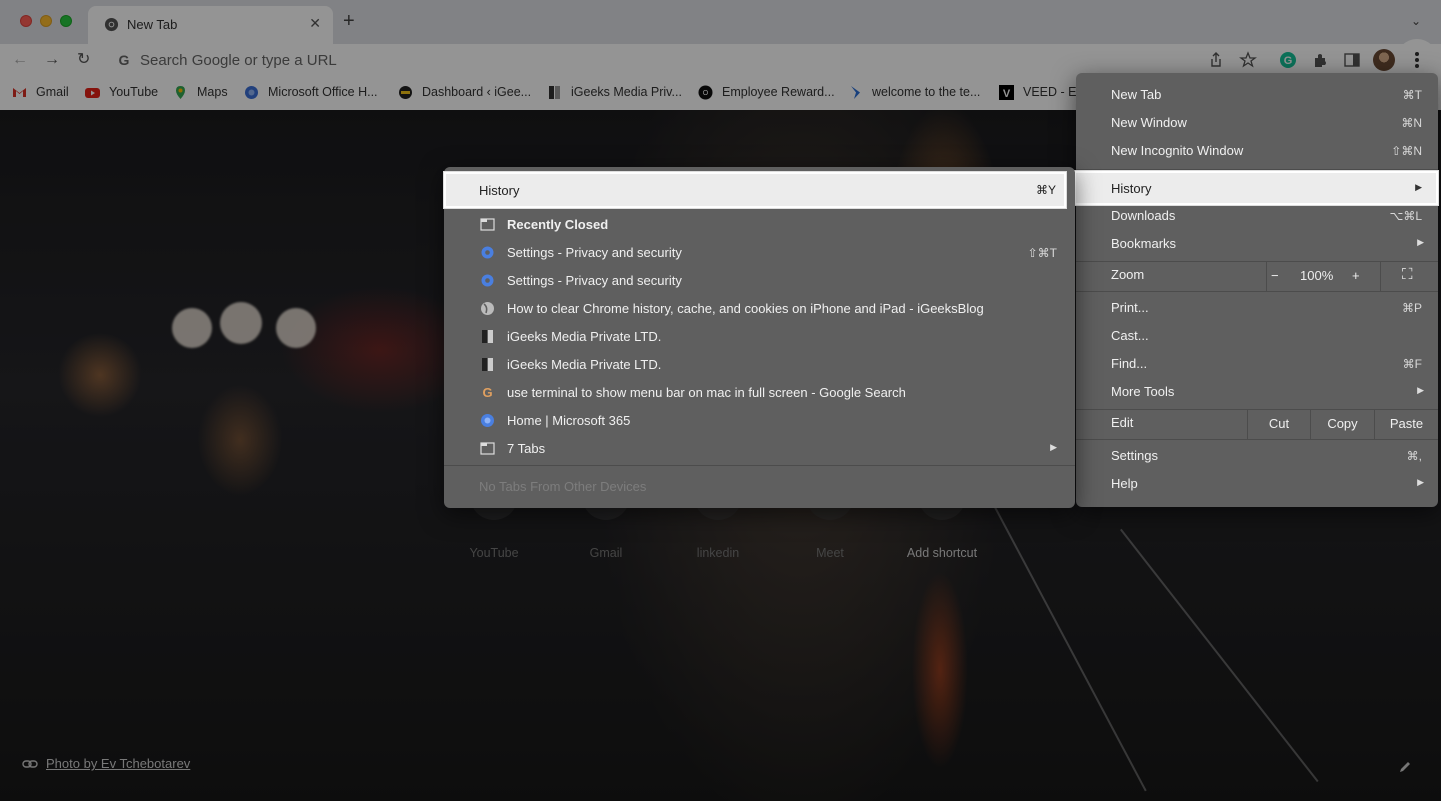 The height and width of the screenshot is (801, 1441). What do you see at coordinates (1257, 484) in the screenshot?
I see `menu-help: Help ▶` at bounding box center [1257, 484].